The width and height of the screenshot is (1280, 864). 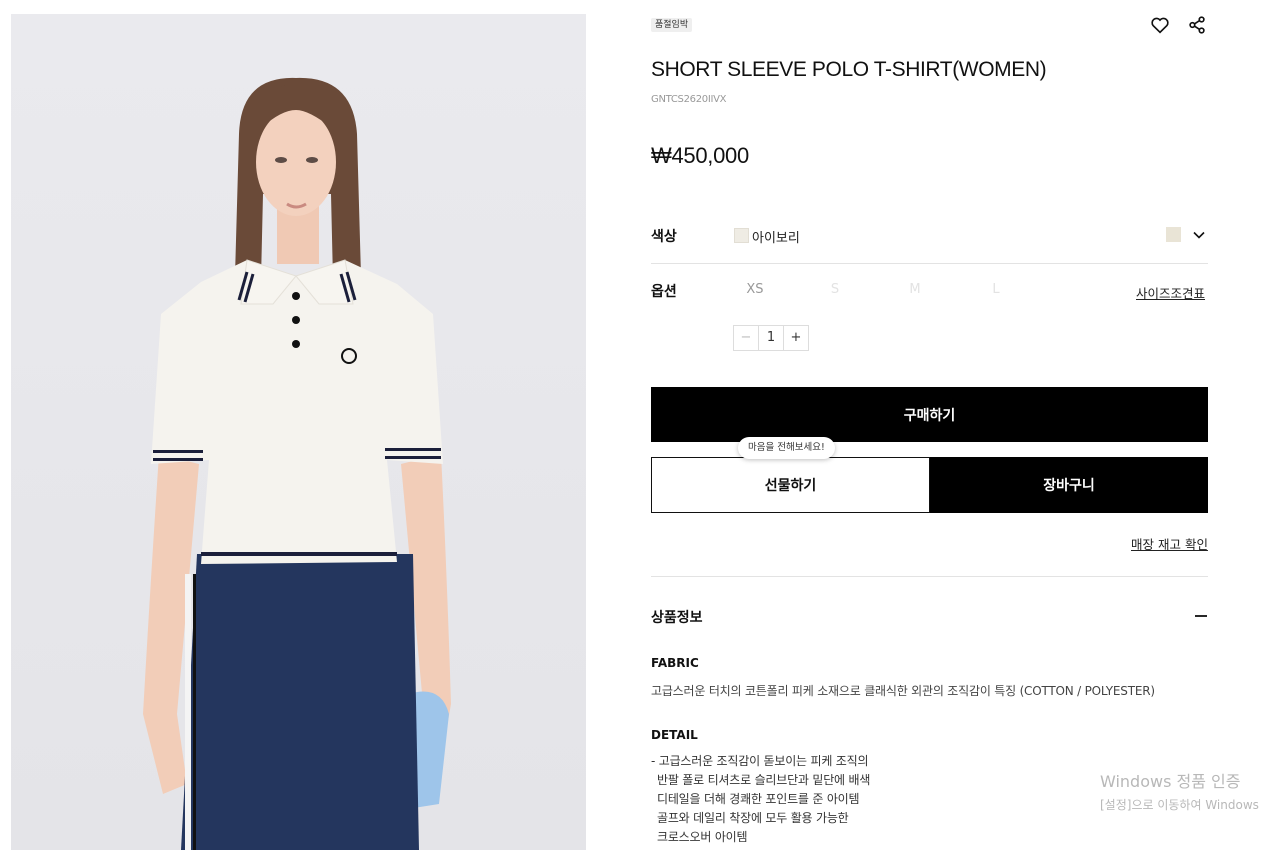 What do you see at coordinates (786, 448) in the screenshot?
I see `gift-tooltip: 마음을 전해보세요!` at bounding box center [786, 448].